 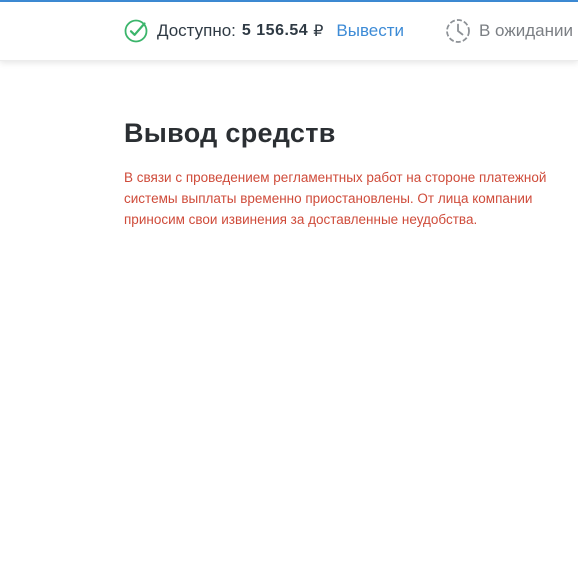 I want to click on balance-header: Доступно: 5 156.54 ₽ Вывести В ожидании, so click(x=289, y=31).